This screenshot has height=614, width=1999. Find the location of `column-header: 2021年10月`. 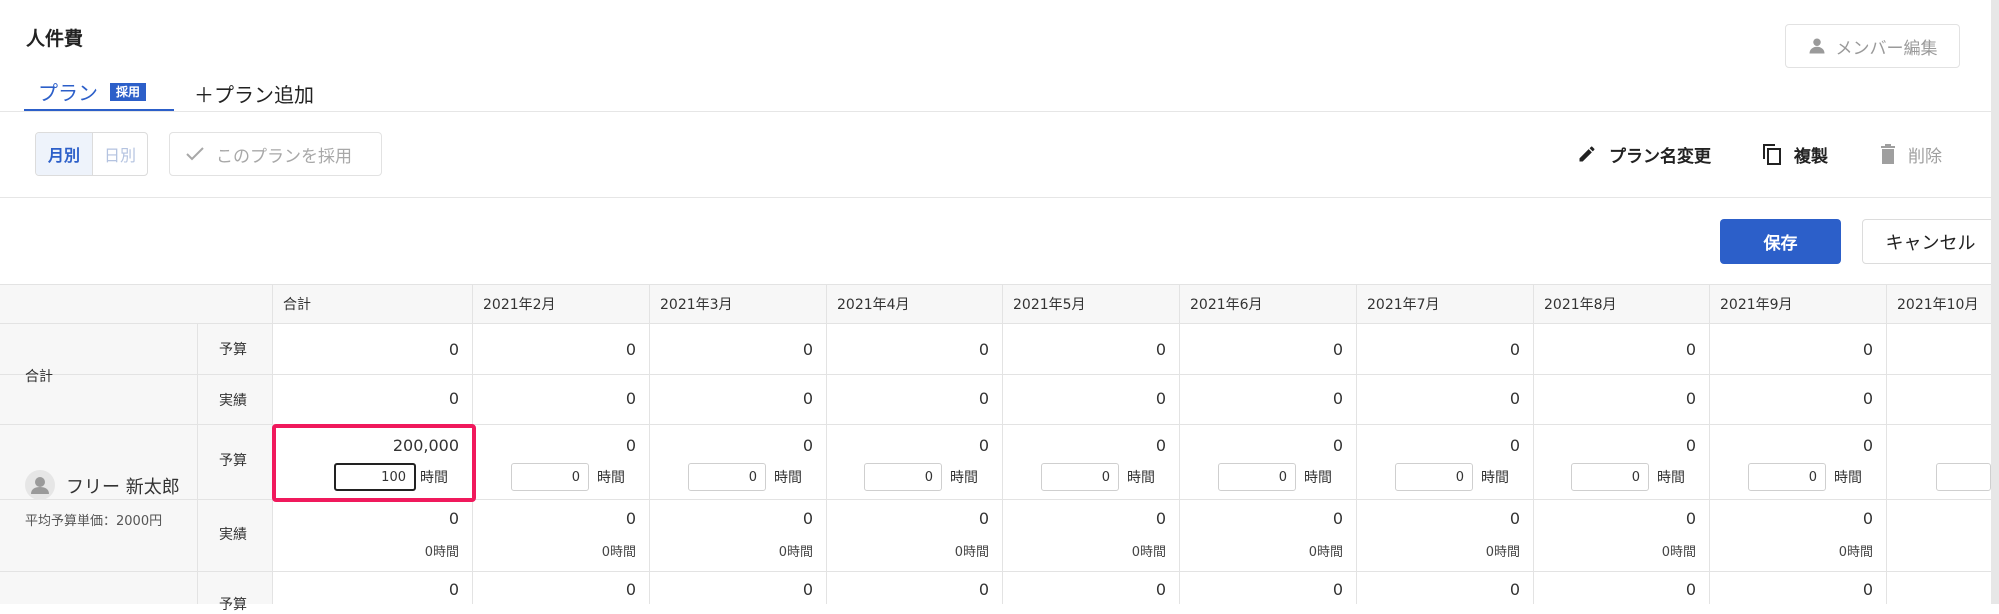

column-header: 2021年10月 is located at coordinates (1942, 304).